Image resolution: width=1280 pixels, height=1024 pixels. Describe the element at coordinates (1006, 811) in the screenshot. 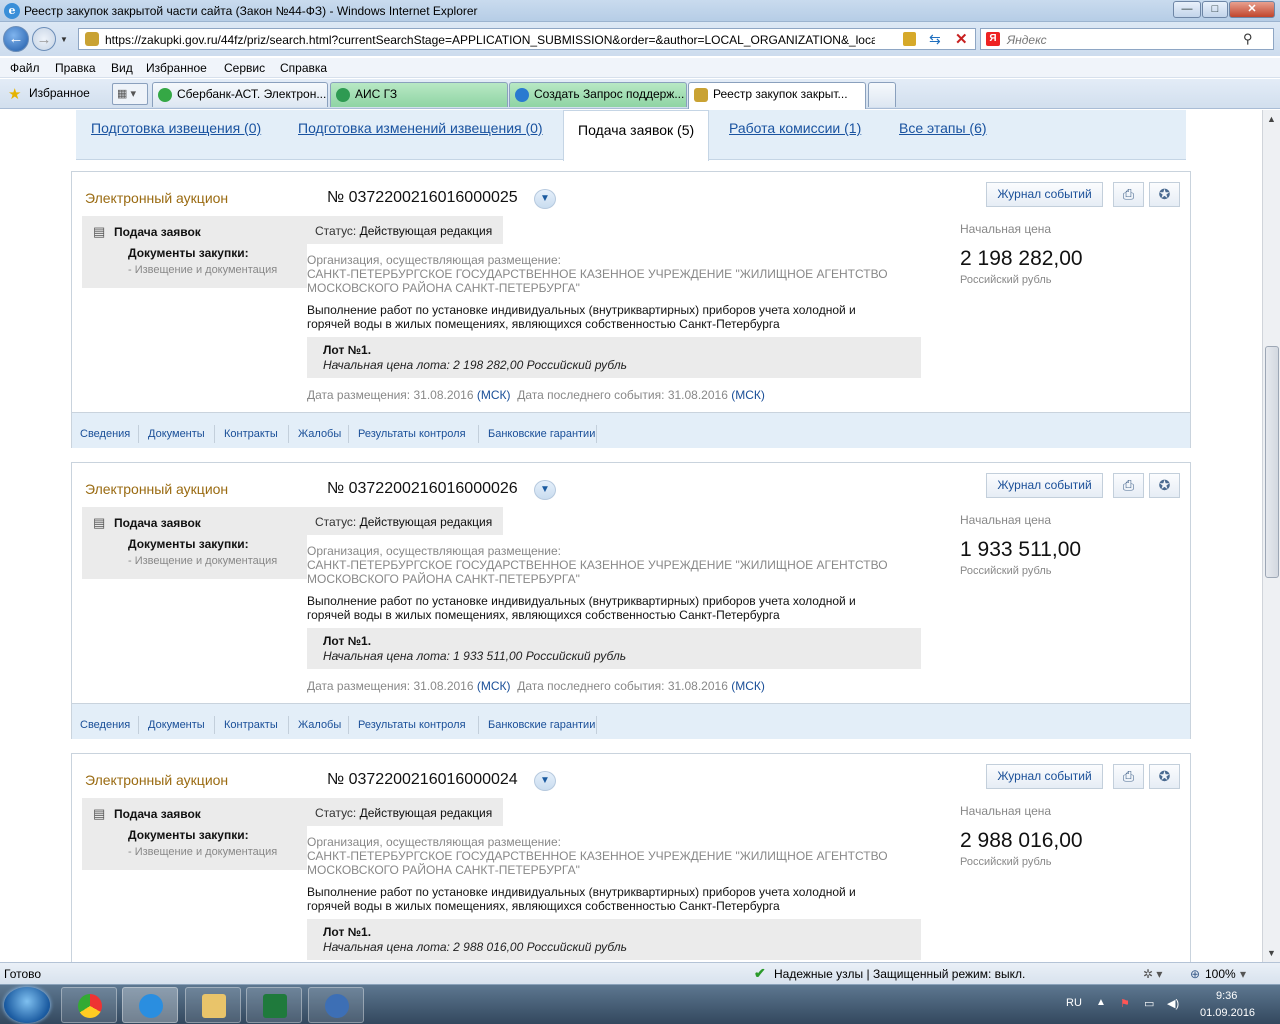

I see `initial-price-label: Начальная цена` at that location.